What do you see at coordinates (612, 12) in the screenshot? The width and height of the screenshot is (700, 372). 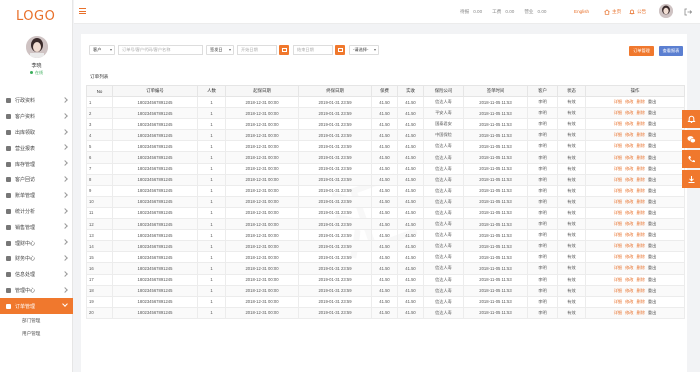 I see `home-link: 主页` at bounding box center [612, 12].